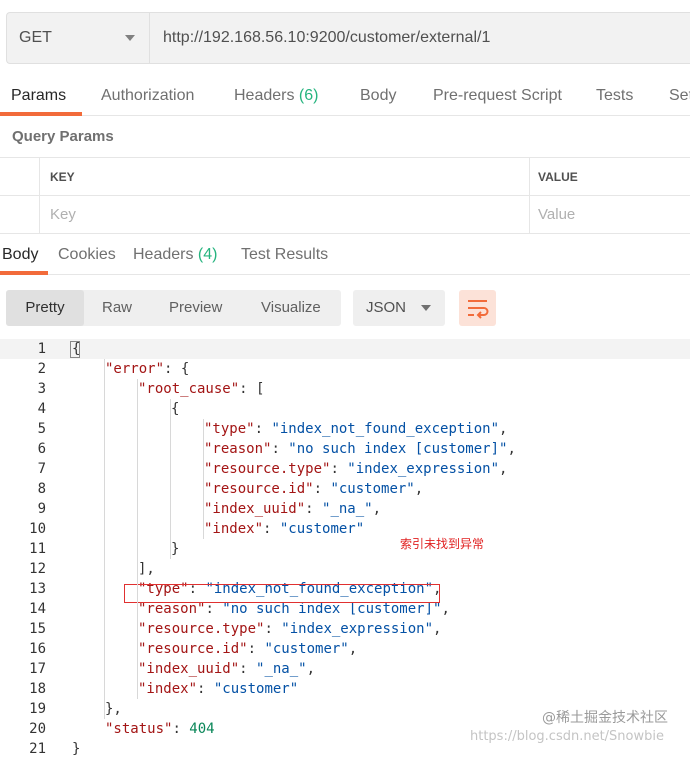 The width and height of the screenshot is (690, 767). Describe the element at coordinates (75, 349) in the screenshot. I see `bracket-match-box` at that location.